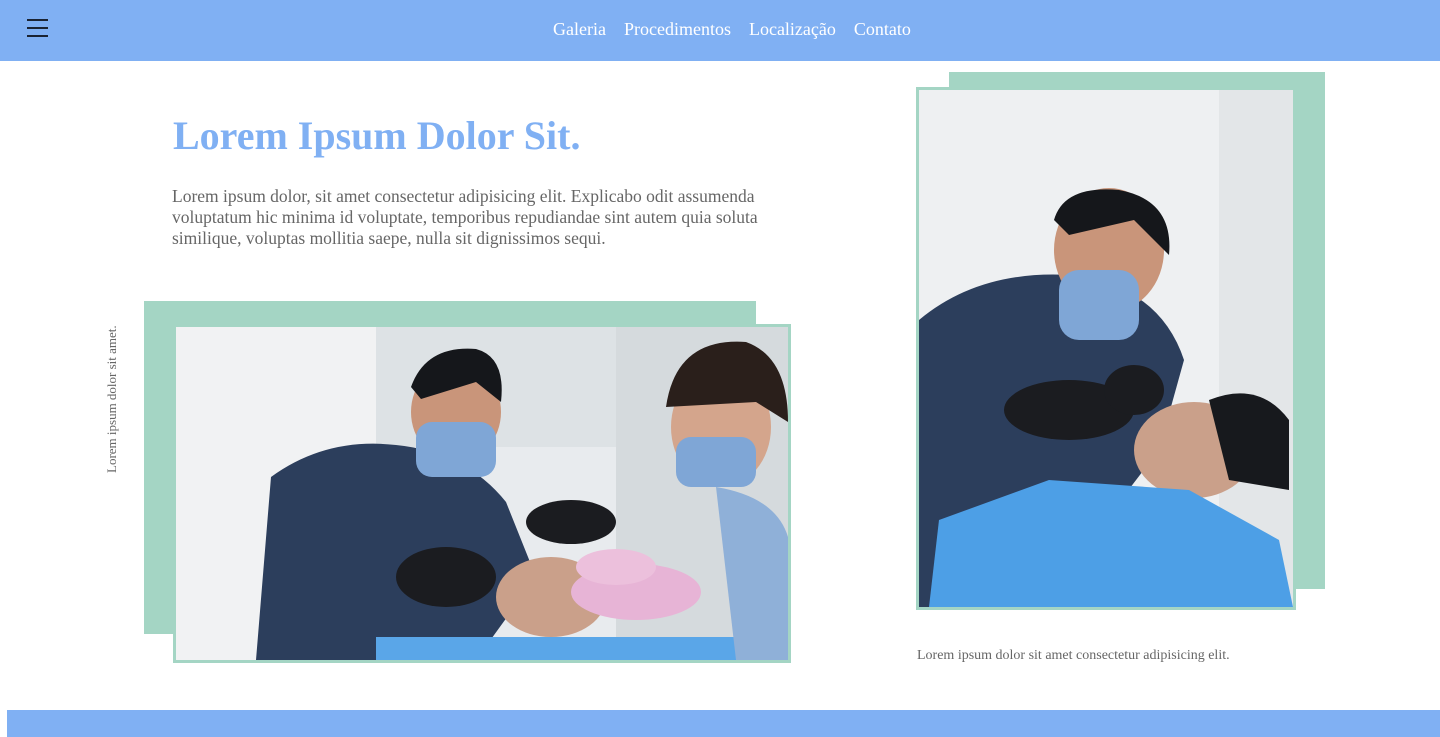 The image size is (1440, 737). What do you see at coordinates (677, 29) in the screenshot?
I see `nav-link-procedimentos: Procedimentos` at bounding box center [677, 29].